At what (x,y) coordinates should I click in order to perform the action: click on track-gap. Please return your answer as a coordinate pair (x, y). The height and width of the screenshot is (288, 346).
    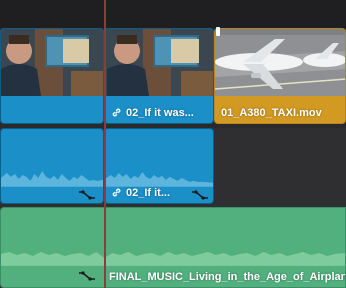
    Looking at the image, I should click on (173, 14).